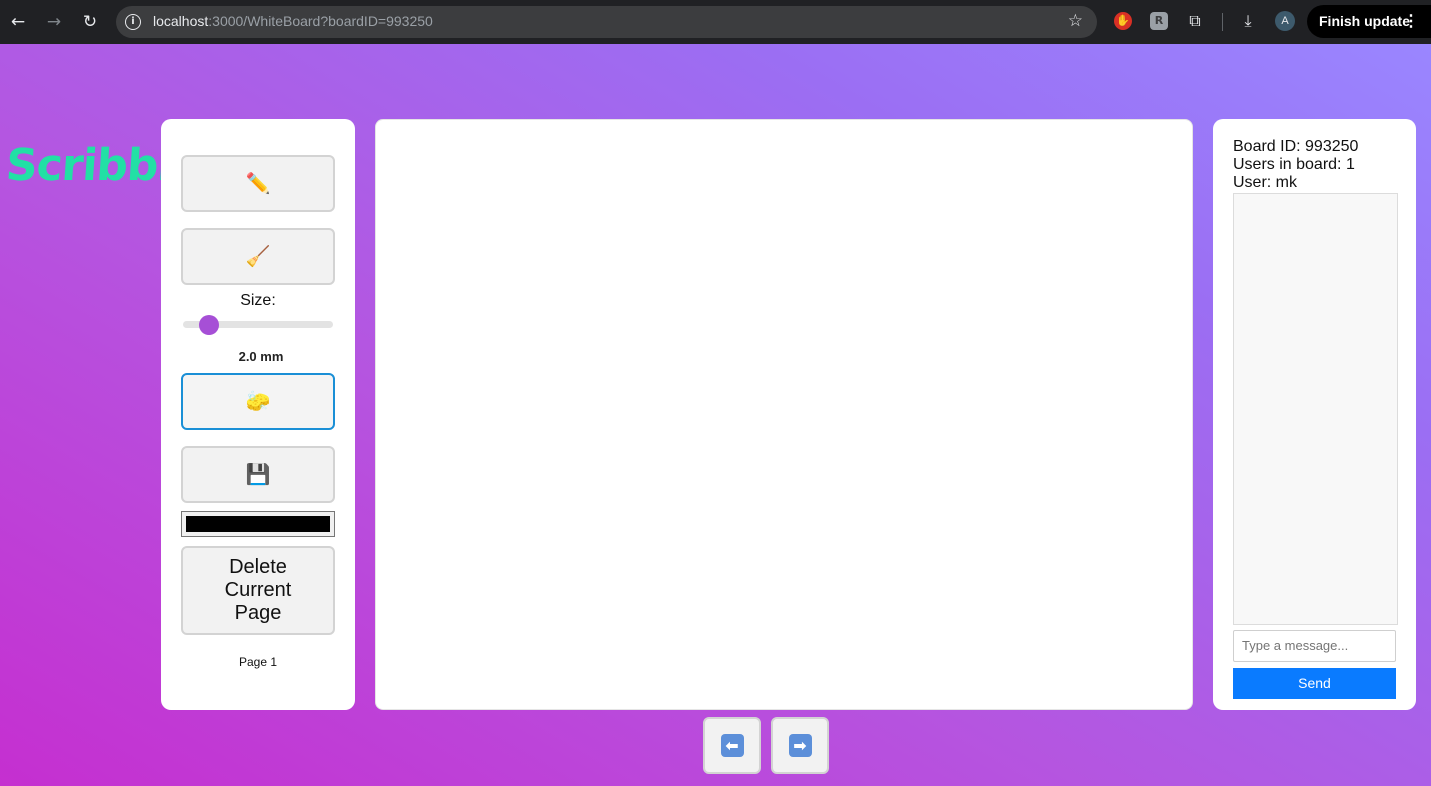 Image resolution: width=1431 pixels, height=786 pixels. What do you see at coordinates (1123, 21) in the screenshot?
I see `extension-red-icon: ✋` at bounding box center [1123, 21].